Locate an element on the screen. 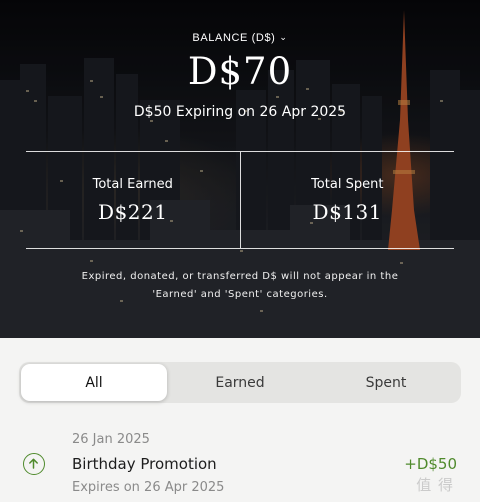 Image resolution: width=480 pixels, height=502 pixels. transaction-title: Birthday Promotion is located at coordinates (144, 464).